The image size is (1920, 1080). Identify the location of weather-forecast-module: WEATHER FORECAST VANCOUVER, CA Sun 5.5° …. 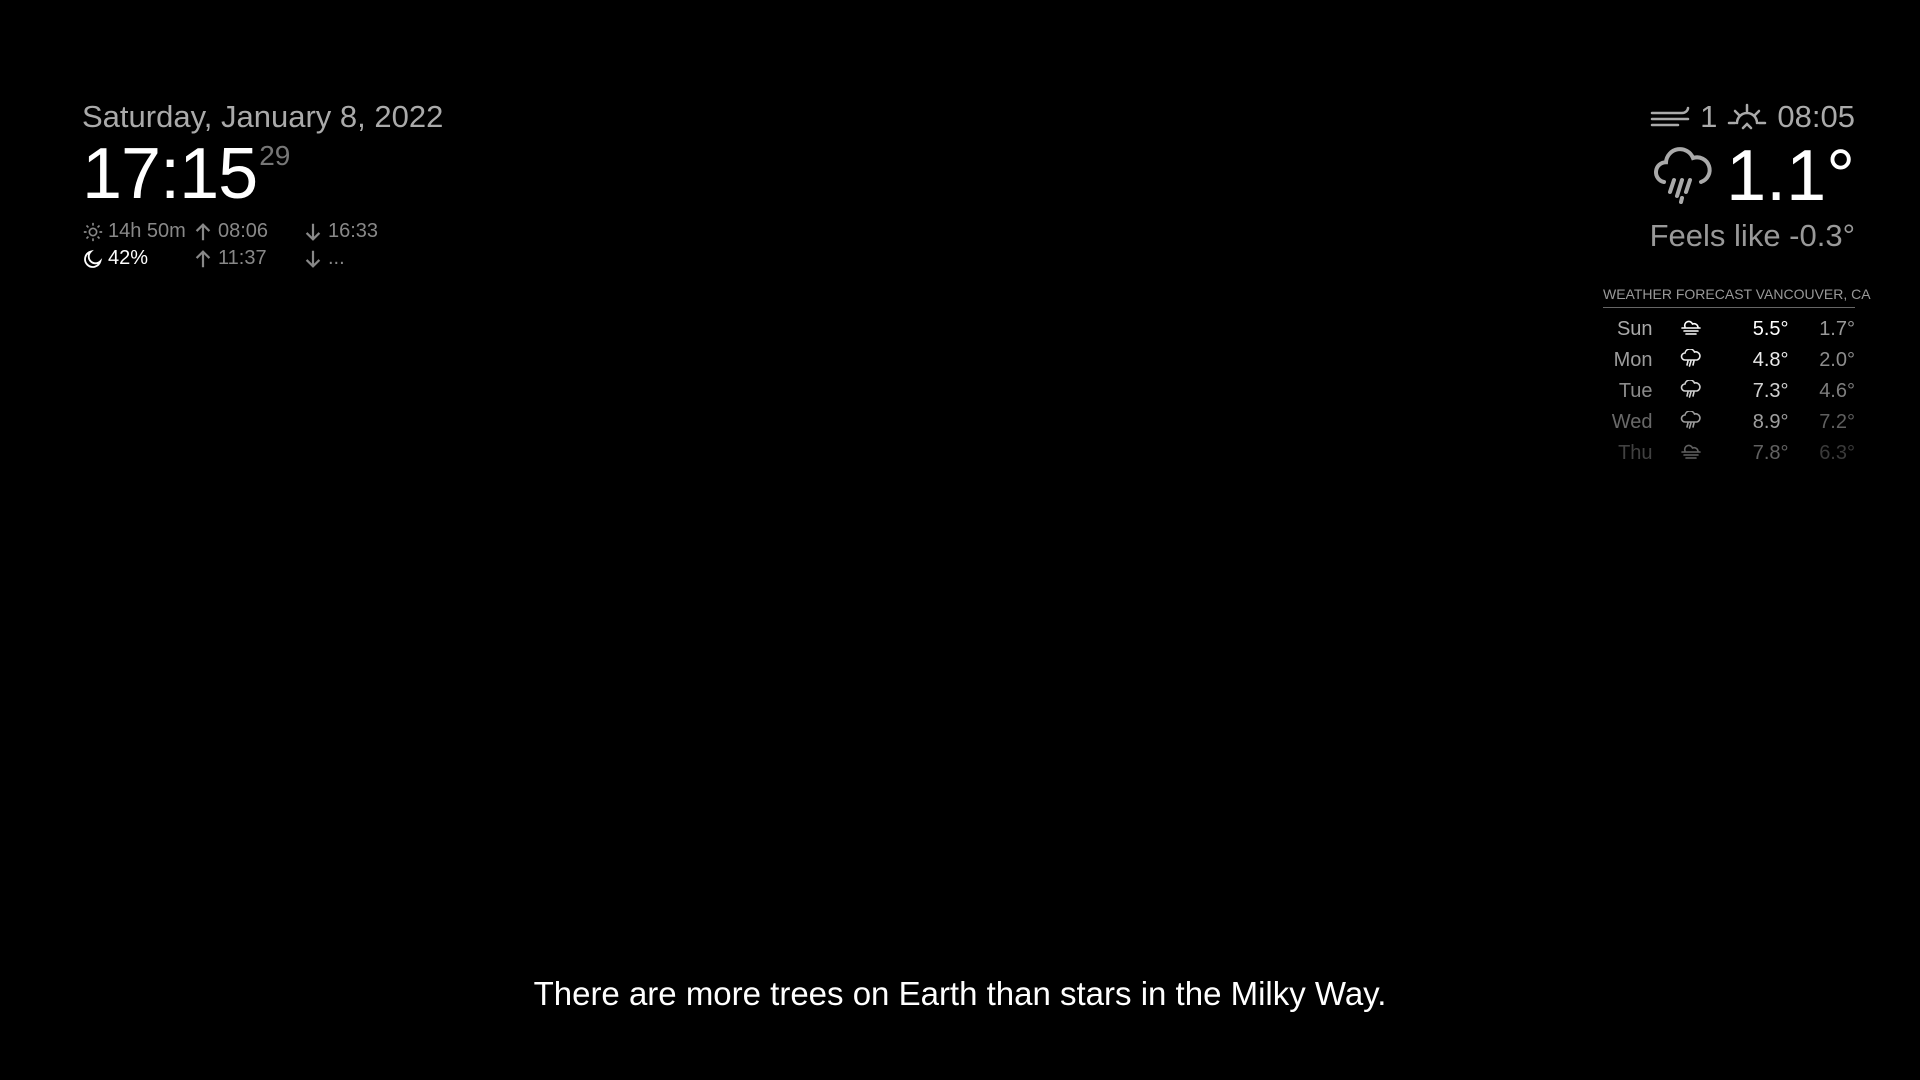
(1737, 377).